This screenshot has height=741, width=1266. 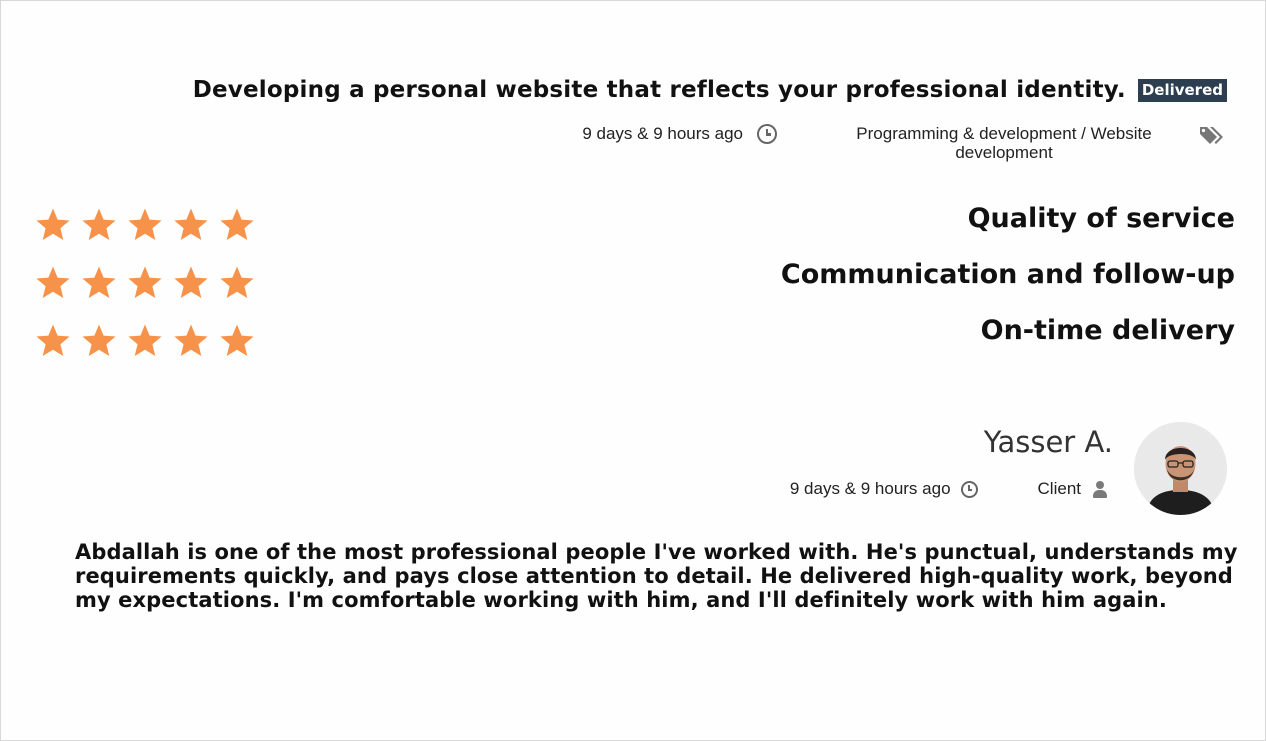 I want to click on reviewer-role: Client, so click(x=1072, y=489).